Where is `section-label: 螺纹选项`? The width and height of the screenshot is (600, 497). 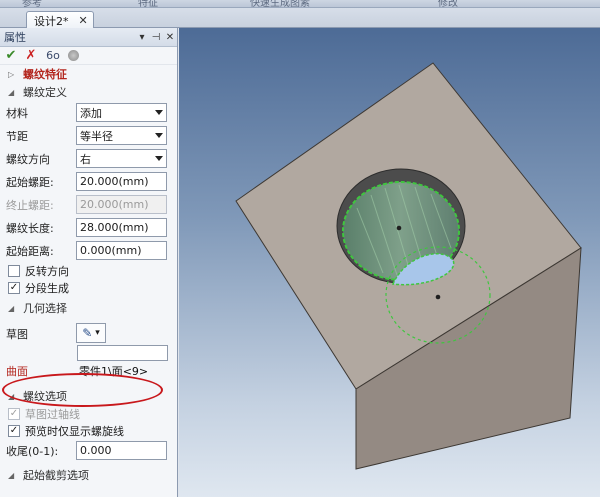 section-label: 螺纹选项 is located at coordinates (45, 396).